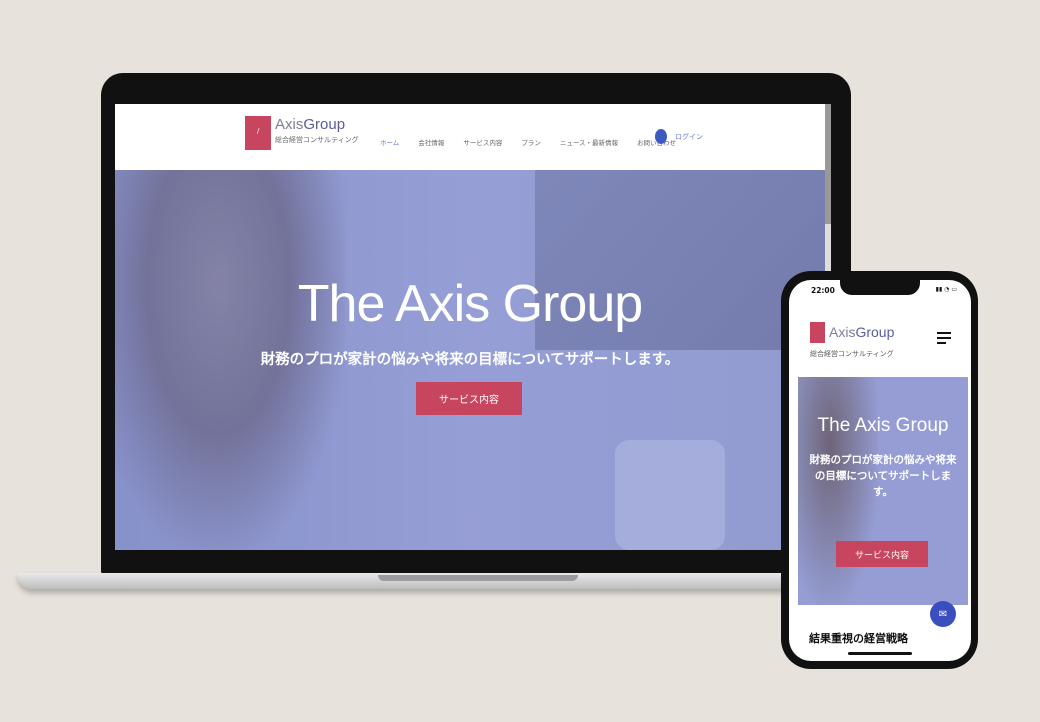 The image size is (1040, 722). What do you see at coordinates (689, 137) in the screenshot?
I see `login-link: ログイン` at bounding box center [689, 137].